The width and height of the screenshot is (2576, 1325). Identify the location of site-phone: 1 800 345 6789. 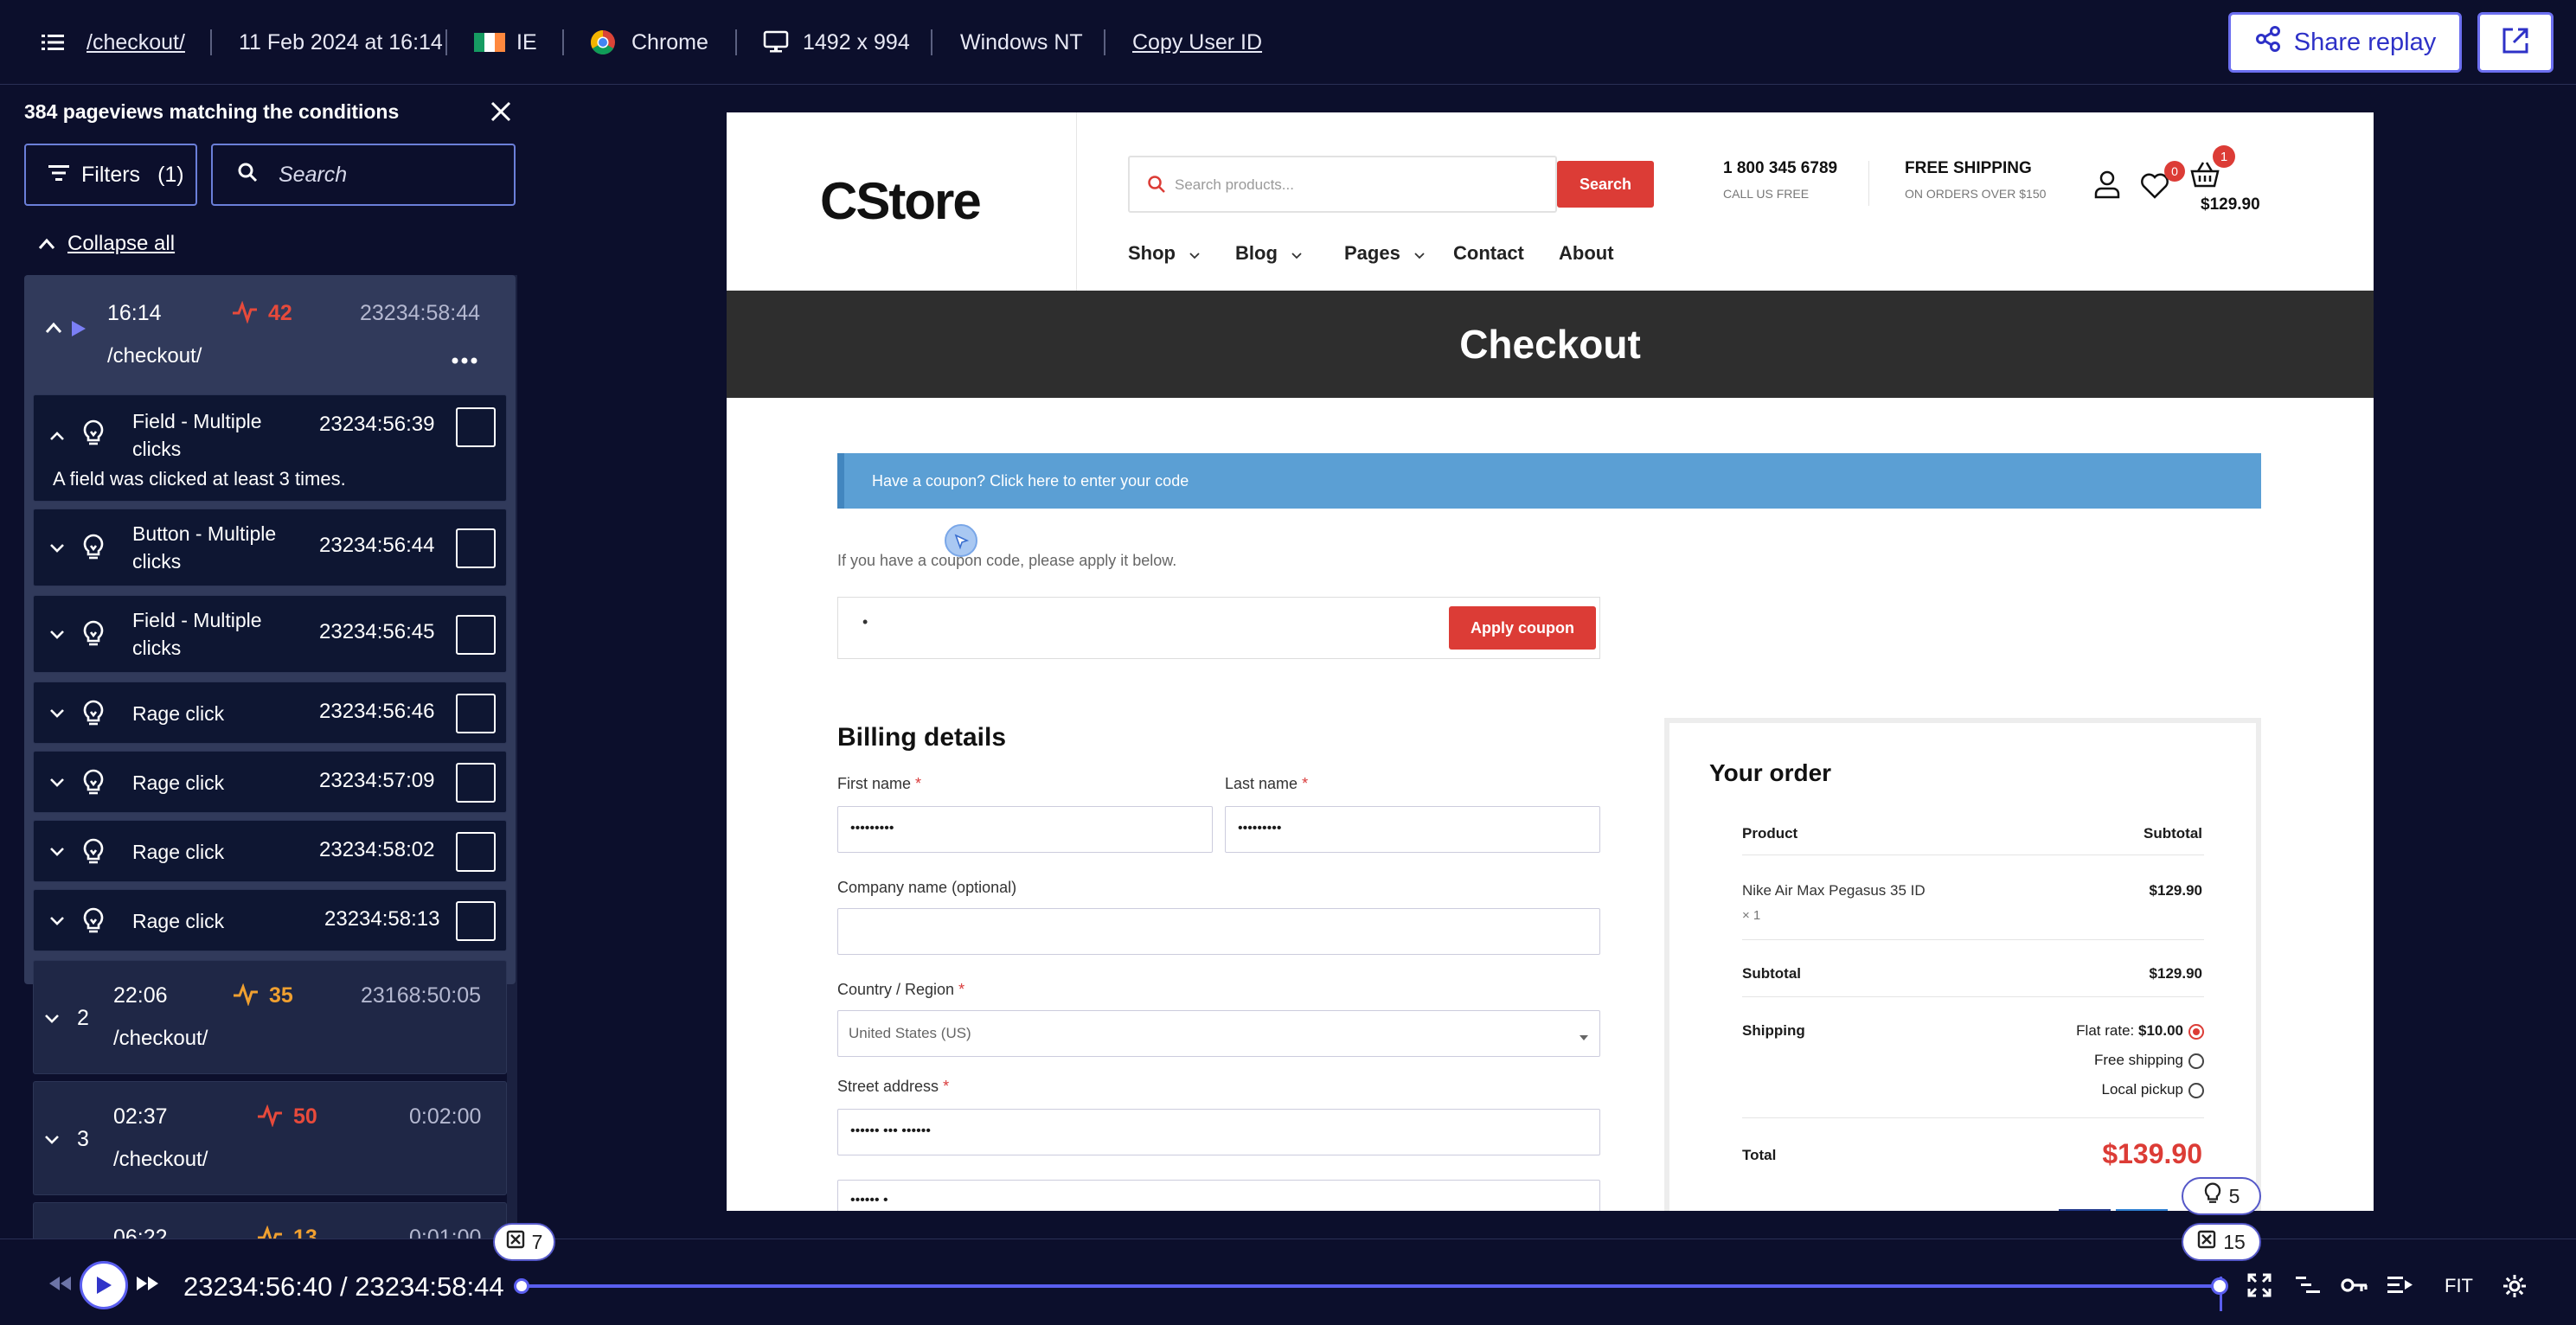
(1780, 168).